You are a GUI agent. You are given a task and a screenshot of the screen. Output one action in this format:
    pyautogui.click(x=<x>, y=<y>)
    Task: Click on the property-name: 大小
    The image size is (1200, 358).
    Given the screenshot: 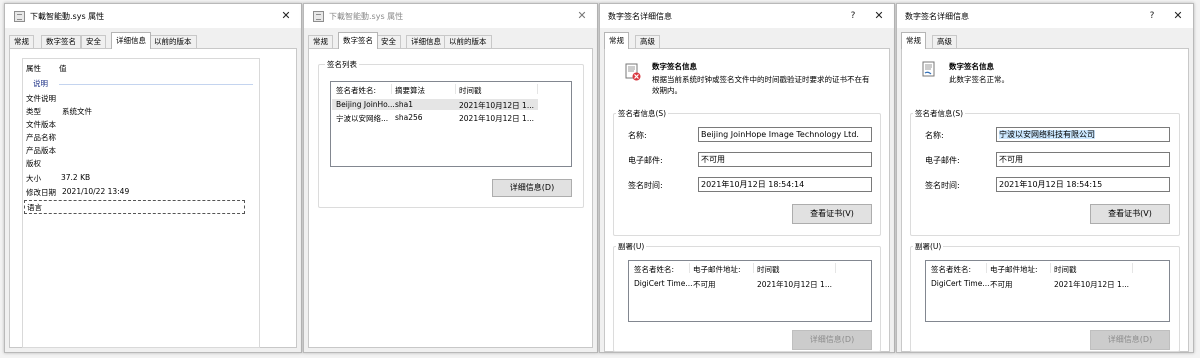 What is the action you would take?
    pyautogui.click(x=33, y=178)
    